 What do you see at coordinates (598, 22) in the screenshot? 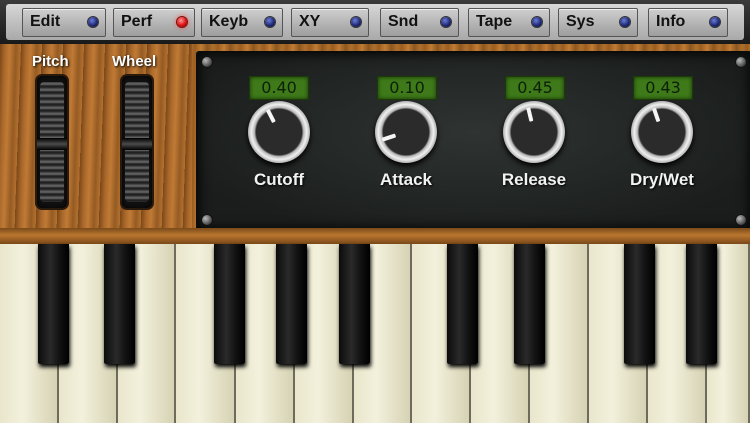
I see `tab-sys: Sys` at bounding box center [598, 22].